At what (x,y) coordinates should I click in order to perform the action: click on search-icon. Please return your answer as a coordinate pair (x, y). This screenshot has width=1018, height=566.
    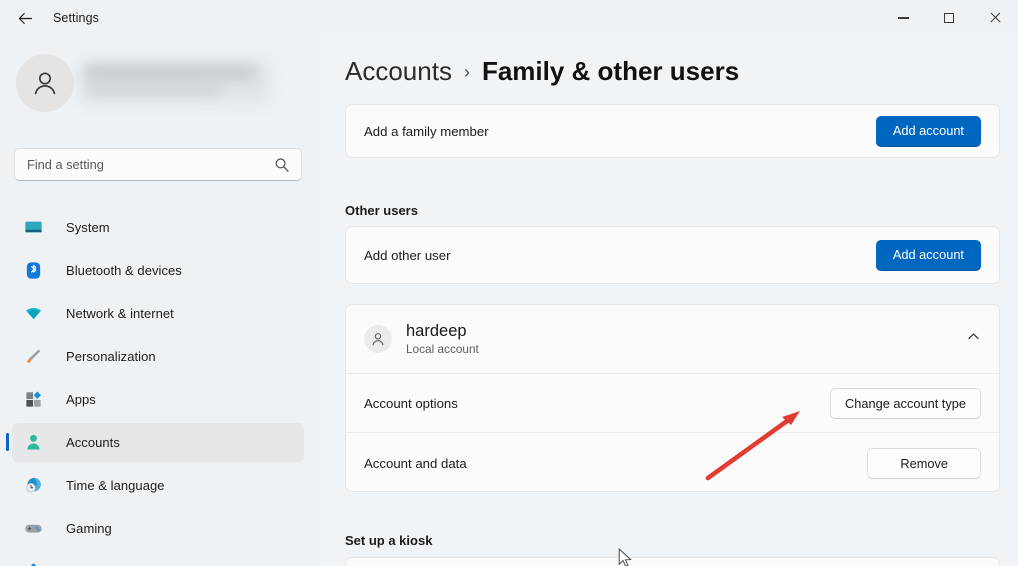
    Looking at the image, I should click on (282, 165).